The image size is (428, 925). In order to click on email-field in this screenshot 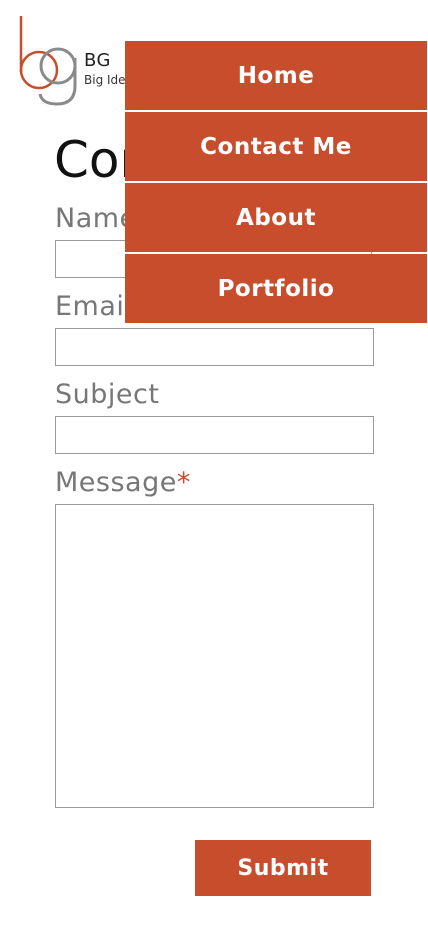, I will do `click(214, 347)`.